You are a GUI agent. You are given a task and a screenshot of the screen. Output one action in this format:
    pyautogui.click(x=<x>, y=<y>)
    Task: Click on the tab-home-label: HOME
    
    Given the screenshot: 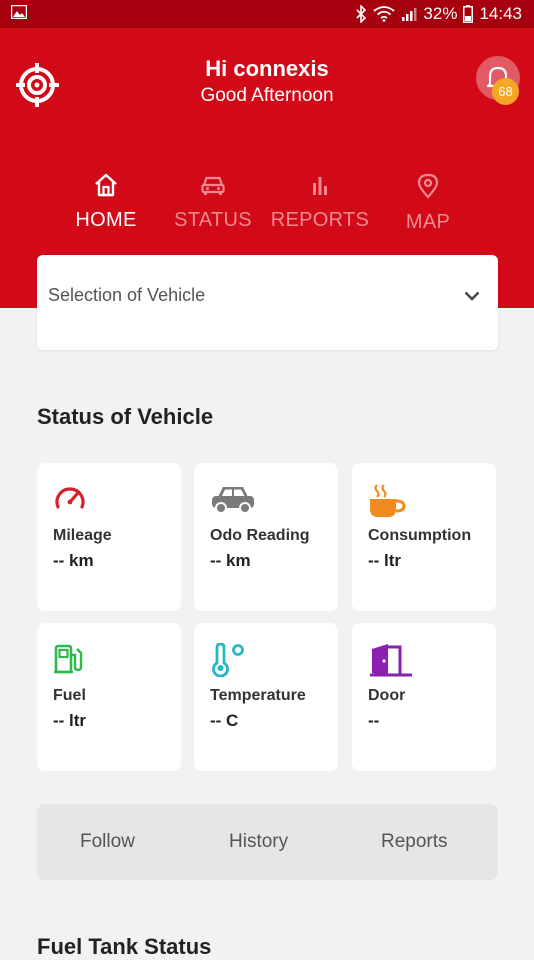 What is the action you would take?
    pyautogui.click(x=106, y=220)
    